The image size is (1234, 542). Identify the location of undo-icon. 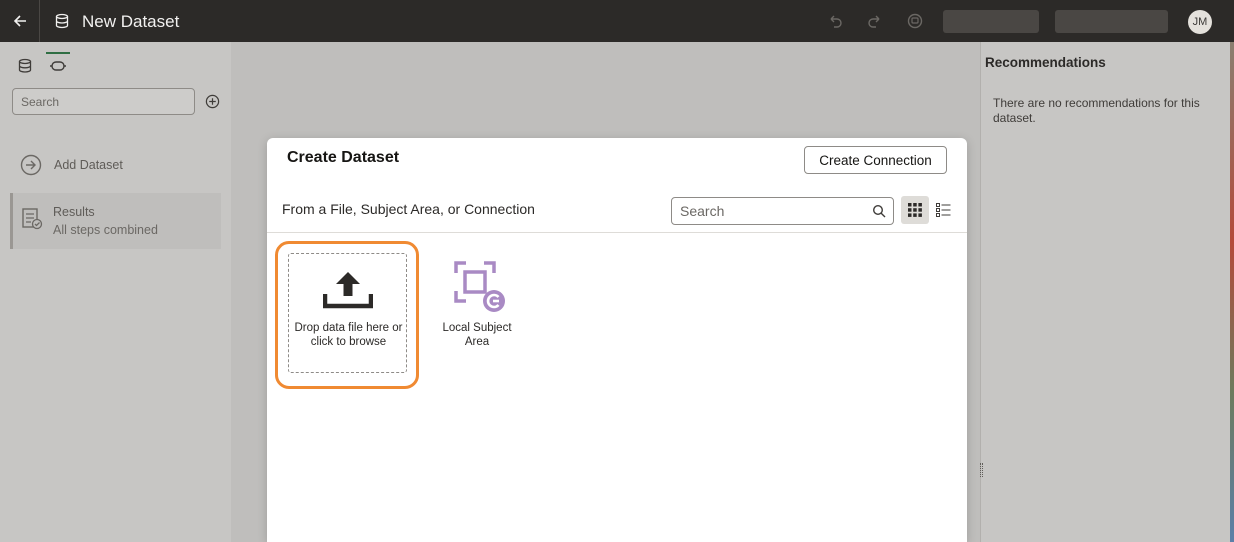
(835, 21).